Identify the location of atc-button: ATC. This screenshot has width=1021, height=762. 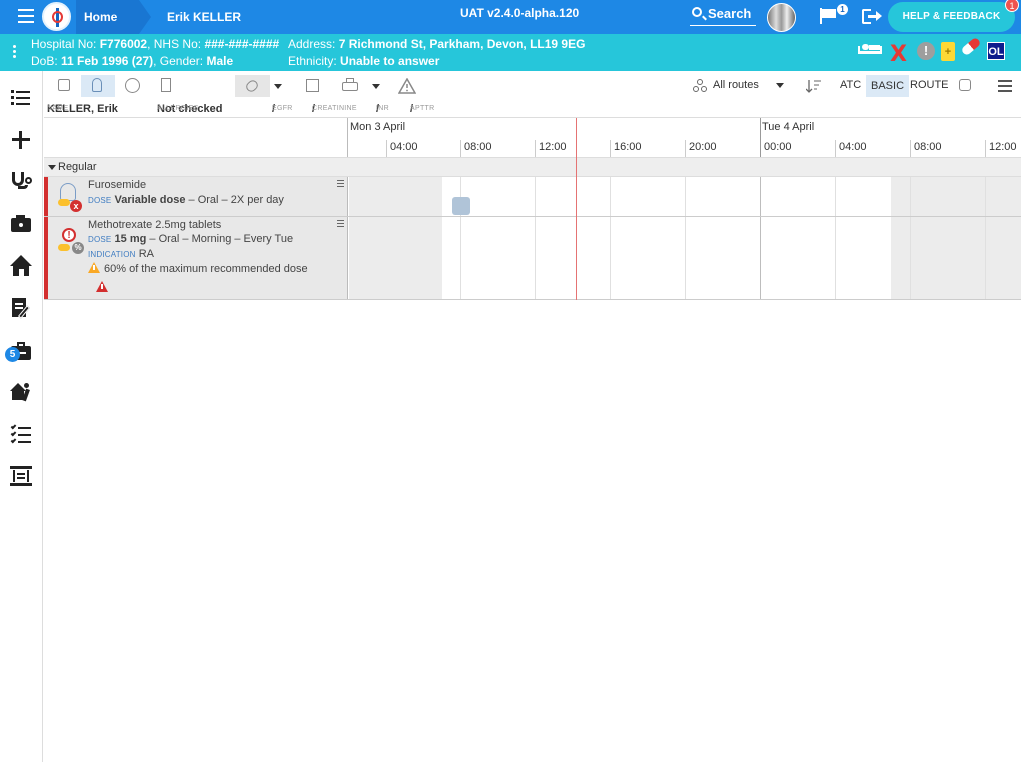
(850, 85).